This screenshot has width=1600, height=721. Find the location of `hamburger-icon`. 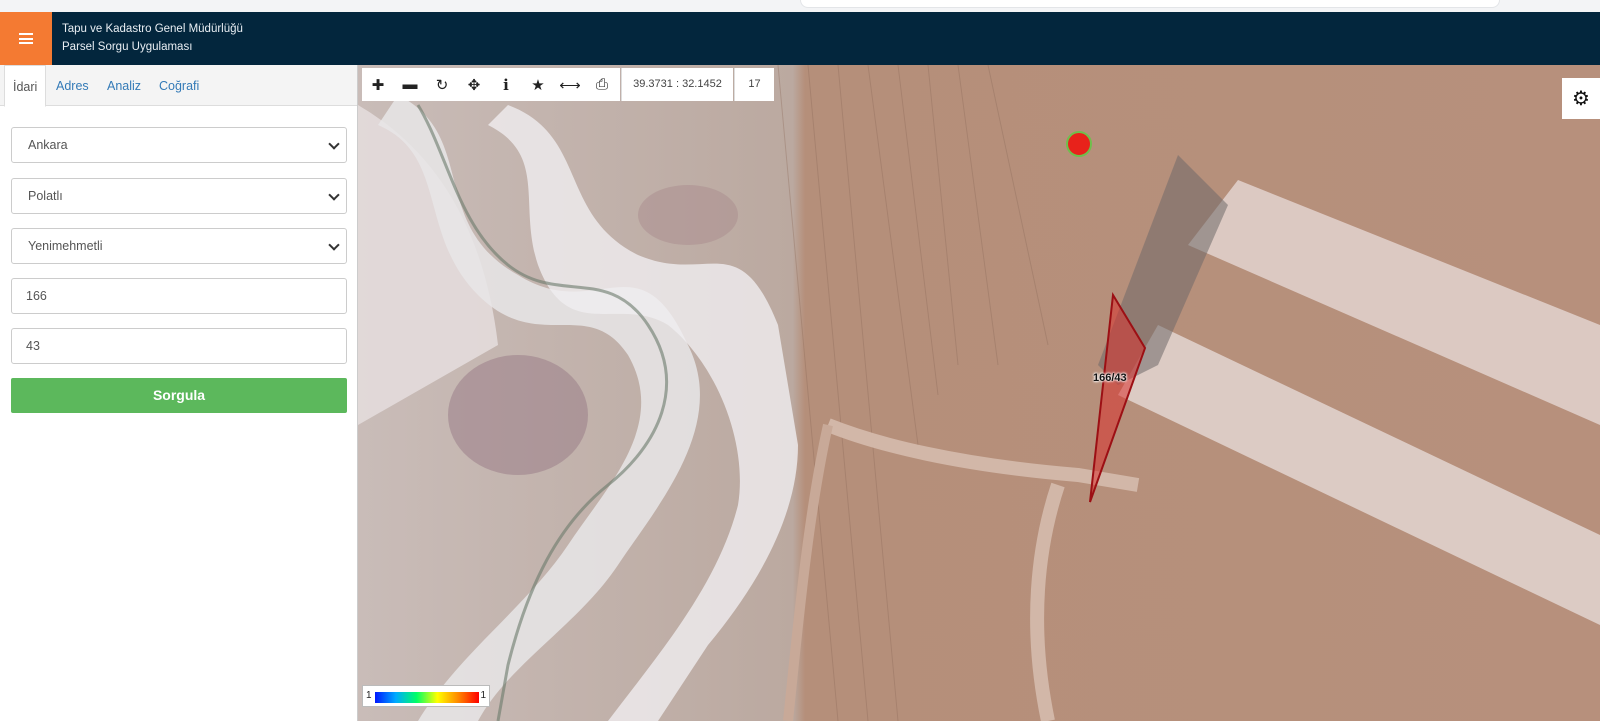

hamburger-icon is located at coordinates (26, 38).